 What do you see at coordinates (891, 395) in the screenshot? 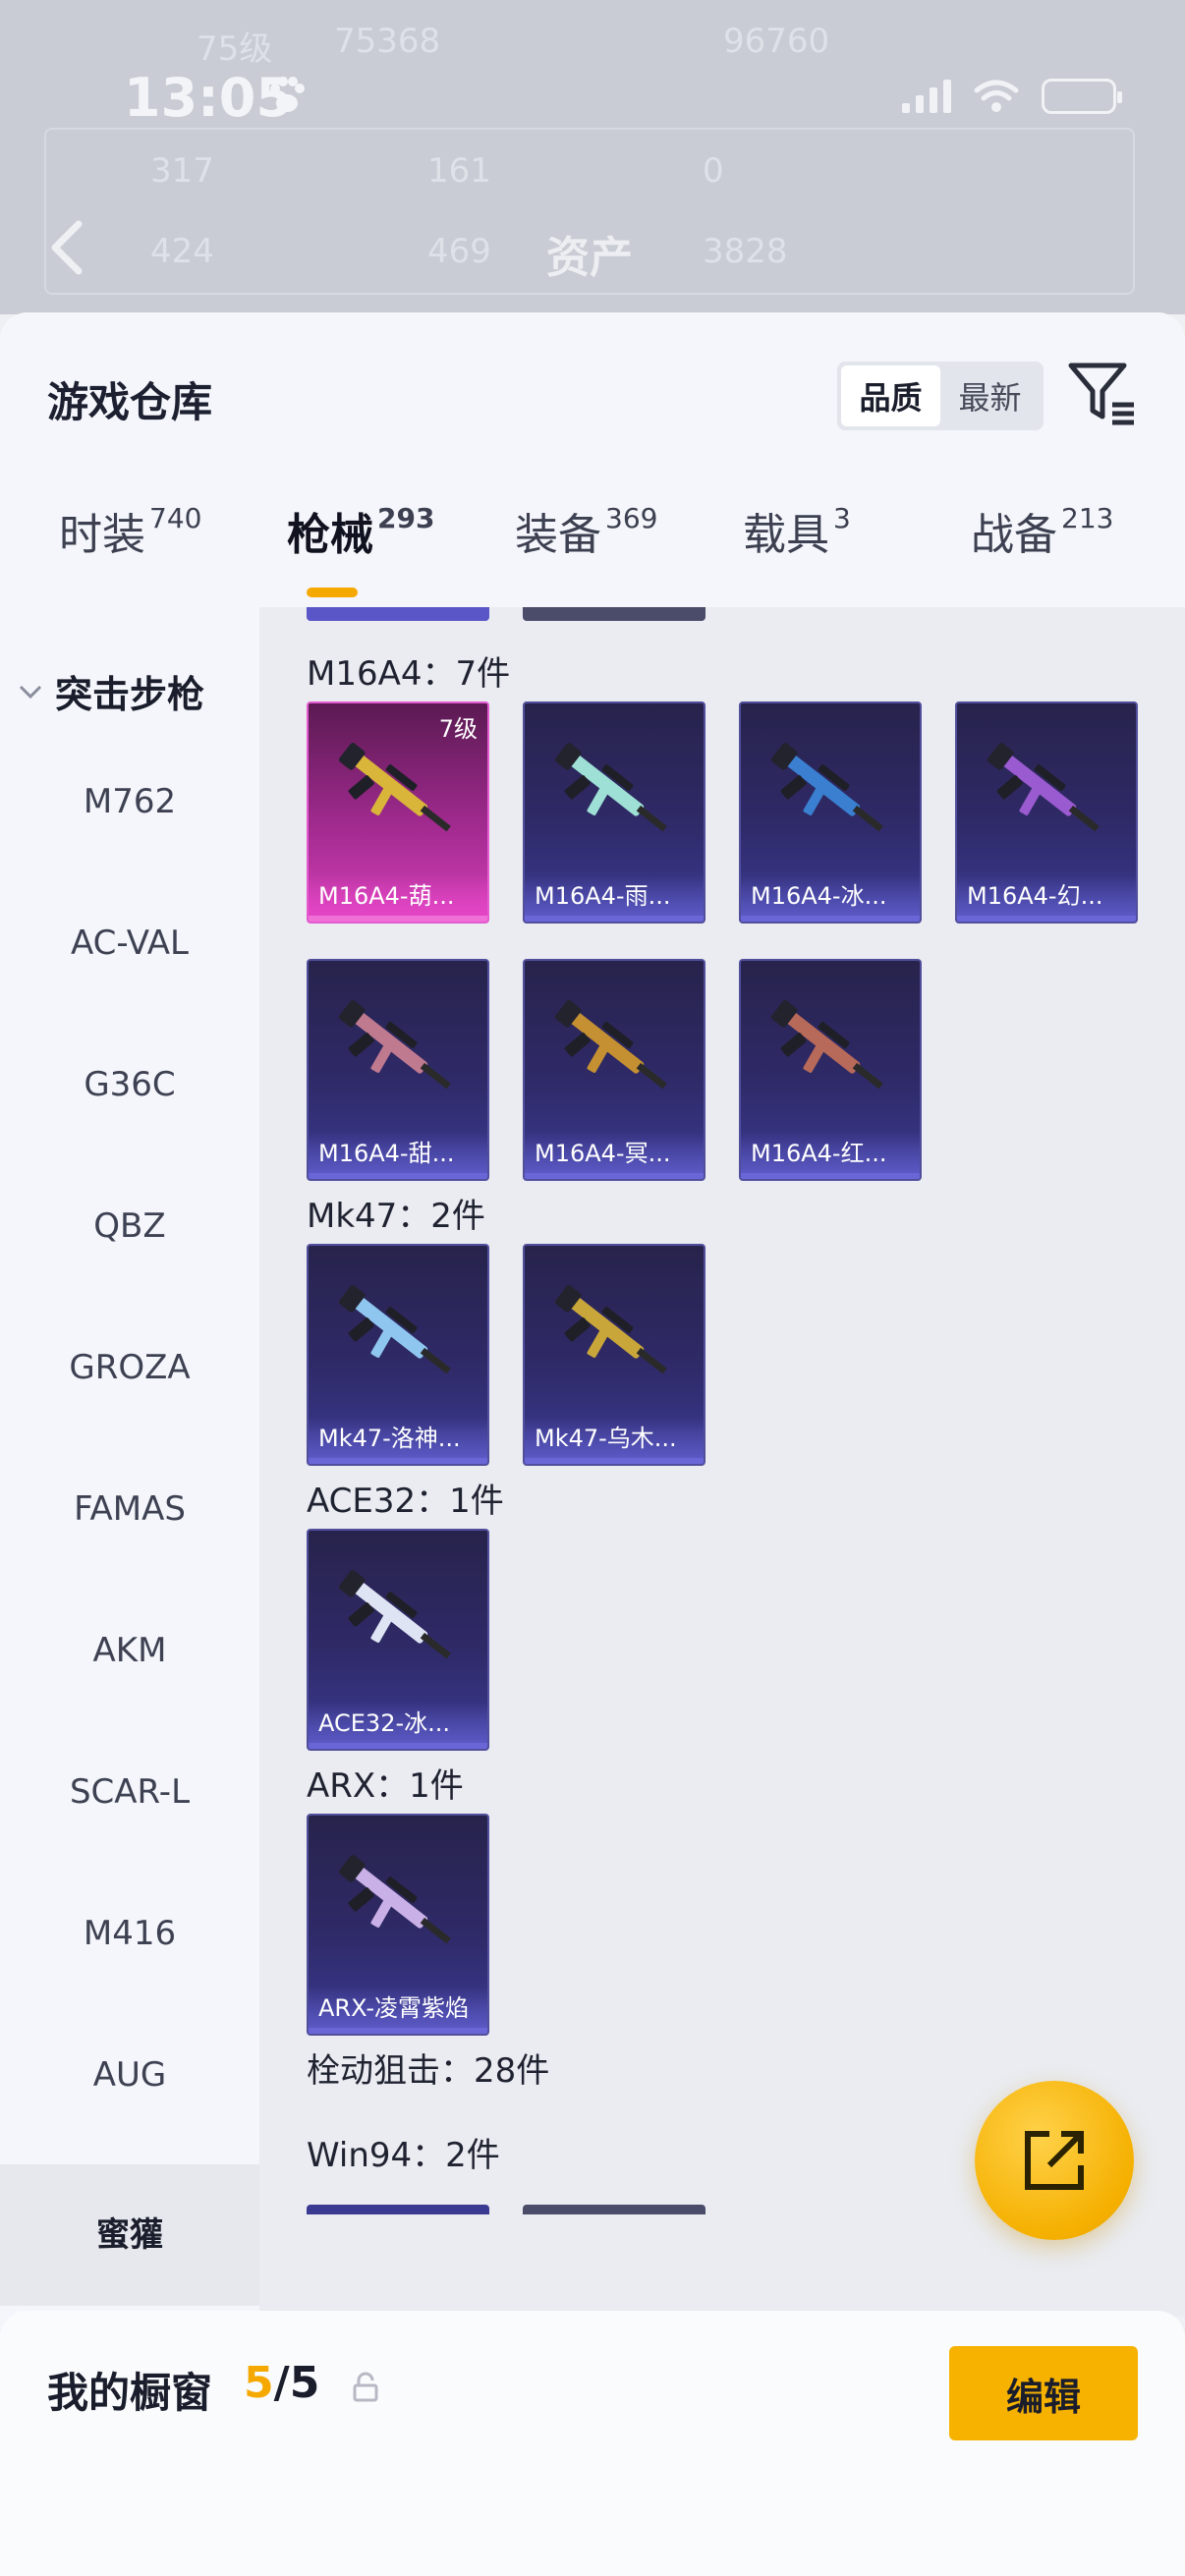
I see `sort-option-quality: 品质` at bounding box center [891, 395].